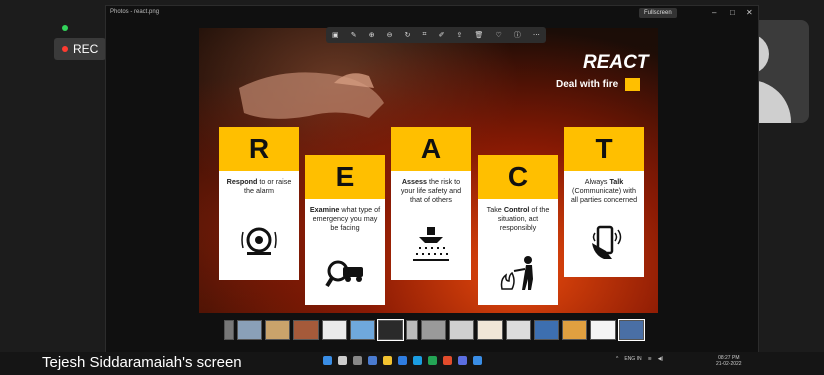 Image resolution: width=824 pixels, height=375 pixels. Describe the element at coordinates (65, 49) in the screenshot. I see `record-dot-icon` at that location.